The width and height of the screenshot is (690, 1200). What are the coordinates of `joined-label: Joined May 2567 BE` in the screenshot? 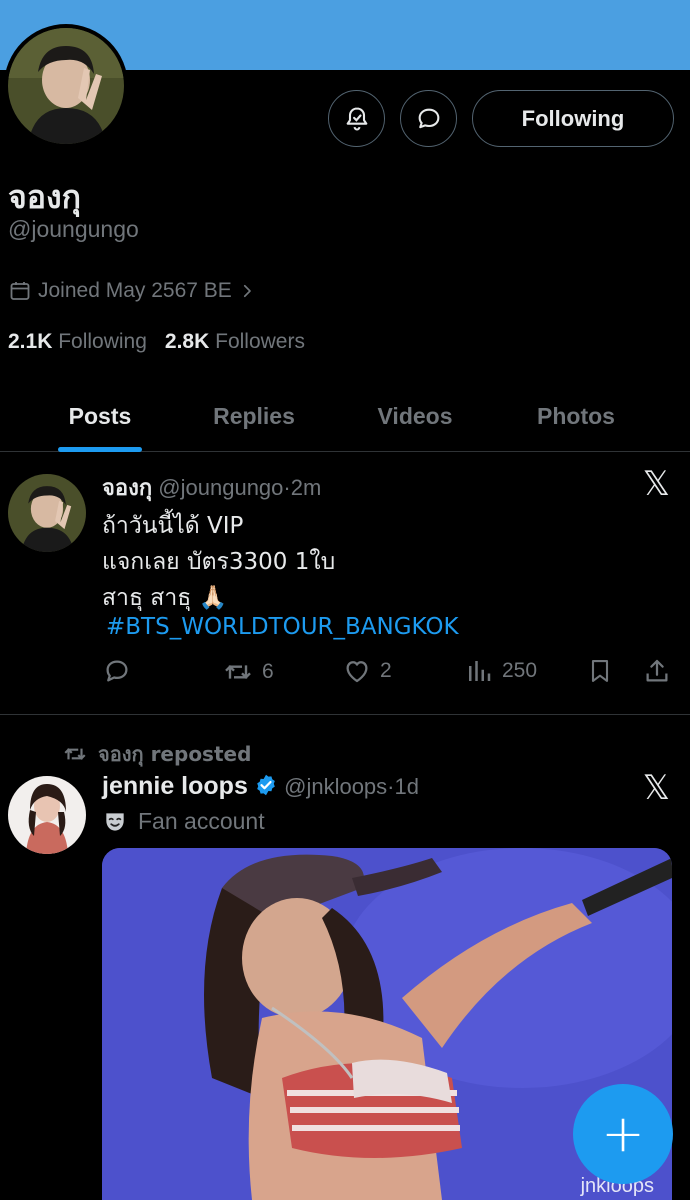 It's located at (135, 290).